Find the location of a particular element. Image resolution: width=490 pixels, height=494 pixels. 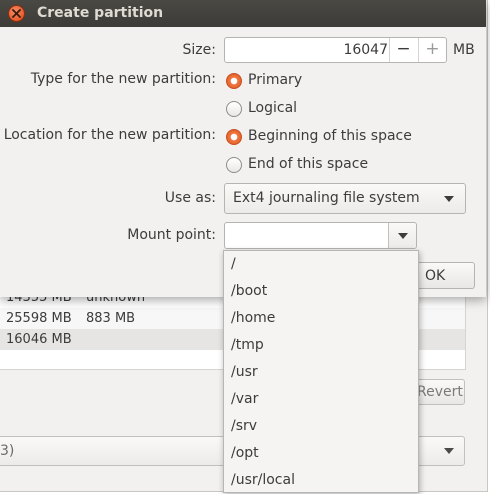

mount-option-root: / is located at coordinates (321, 265).